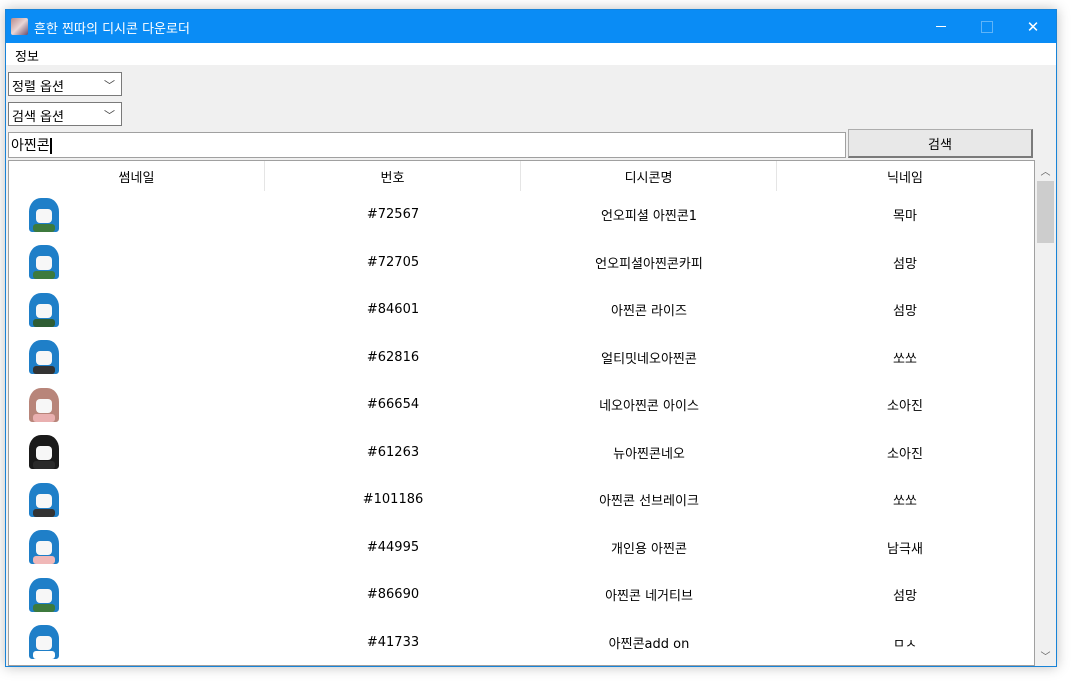 This screenshot has width=1072, height=684. I want to click on list-header: 썸네일 번호 디시콘명 닉네임, so click(521, 176).